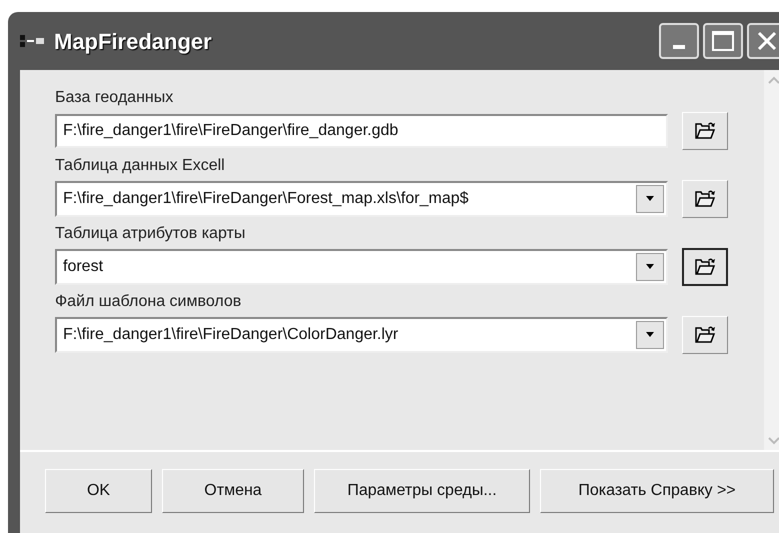 The width and height of the screenshot is (779, 533). What do you see at coordinates (657, 491) in the screenshot?
I see `dialog-button: Показать Справку >>` at bounding box center [657, 491].